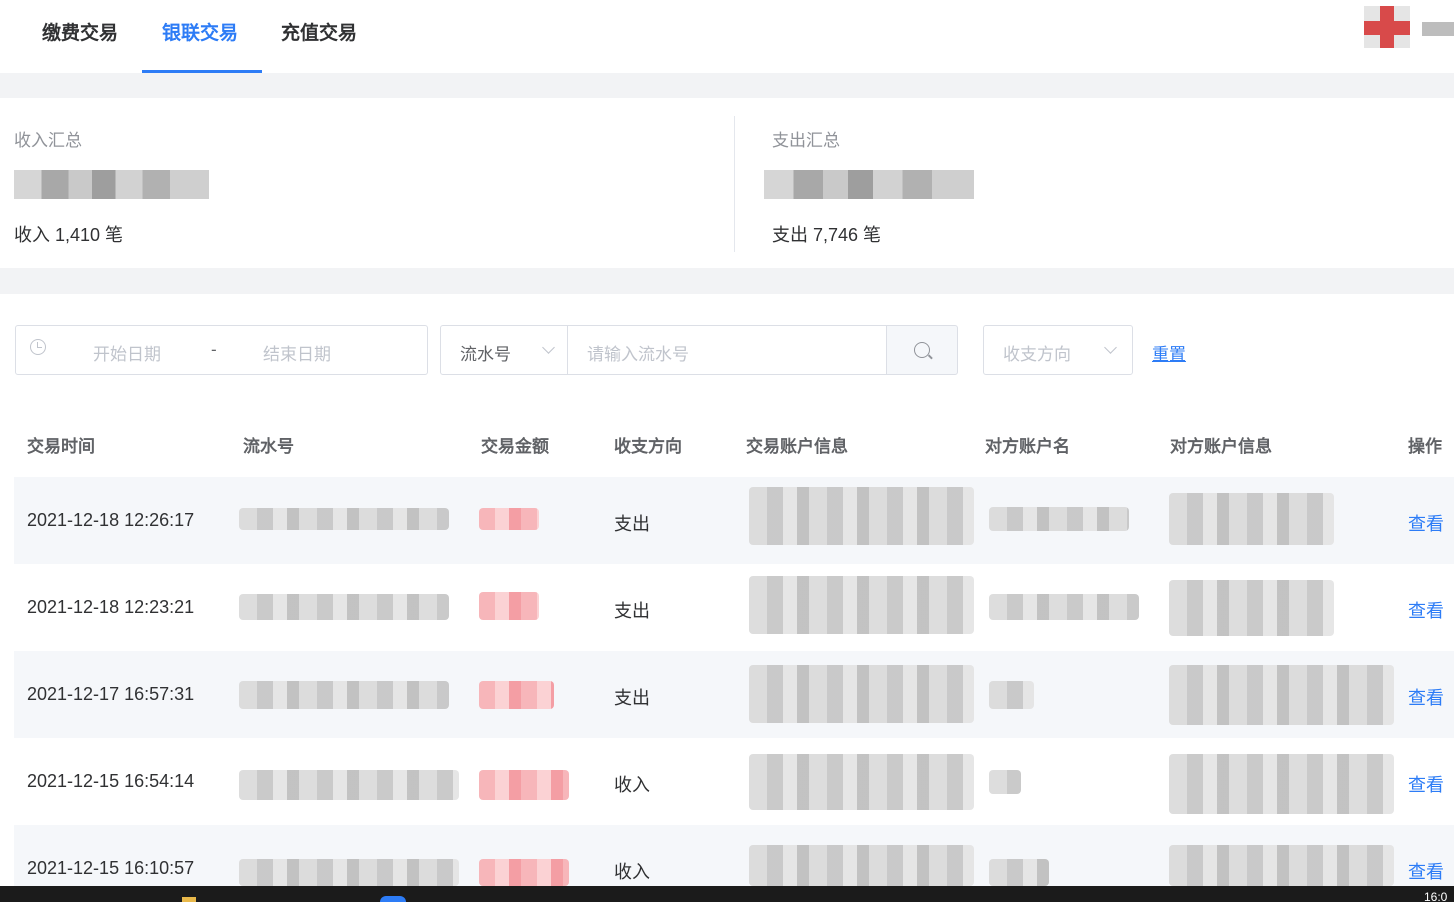  Describe the element at coordinates (638, 354) in the screenshot. I see `serial-number-placeholder: 请输入流水号` at that location.